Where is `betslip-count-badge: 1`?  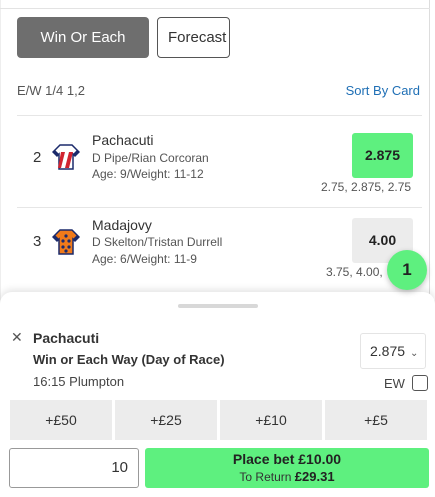
betslip-count-badge: 1 is located at coordinates (407, 270).